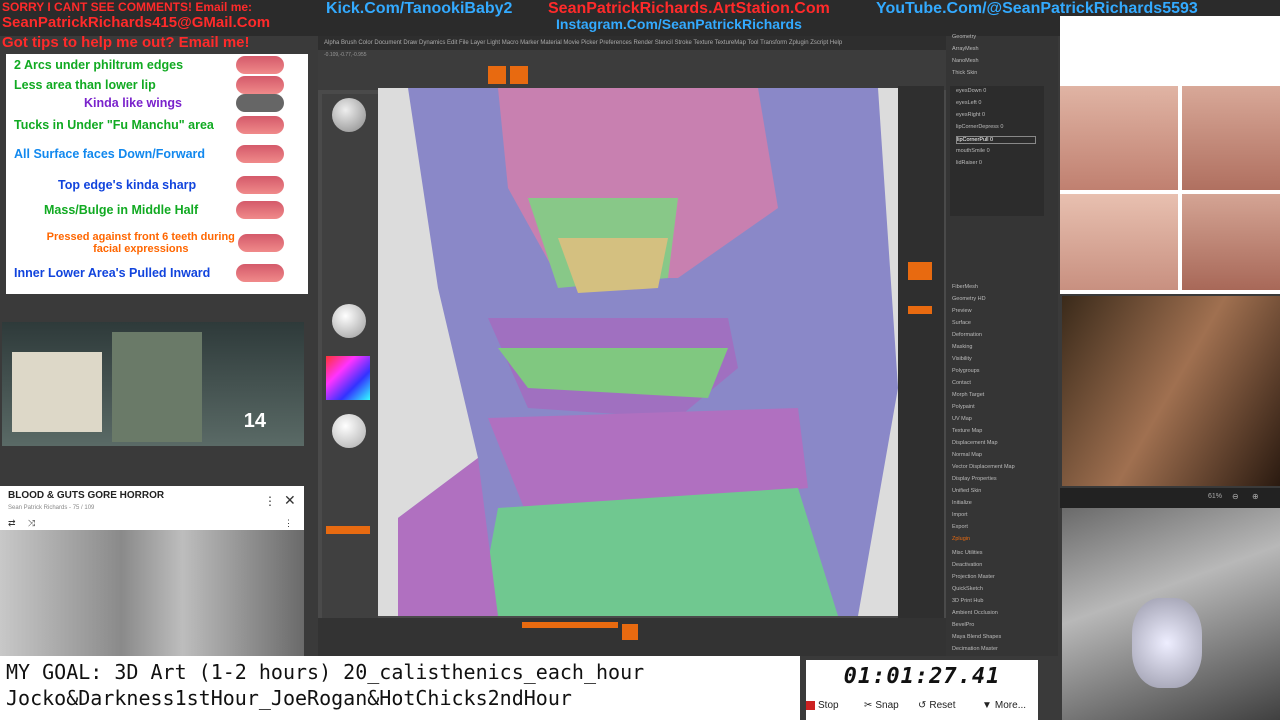 This screenshot has width=1280, height=720. I want to click on move-button, so click(519, 75).